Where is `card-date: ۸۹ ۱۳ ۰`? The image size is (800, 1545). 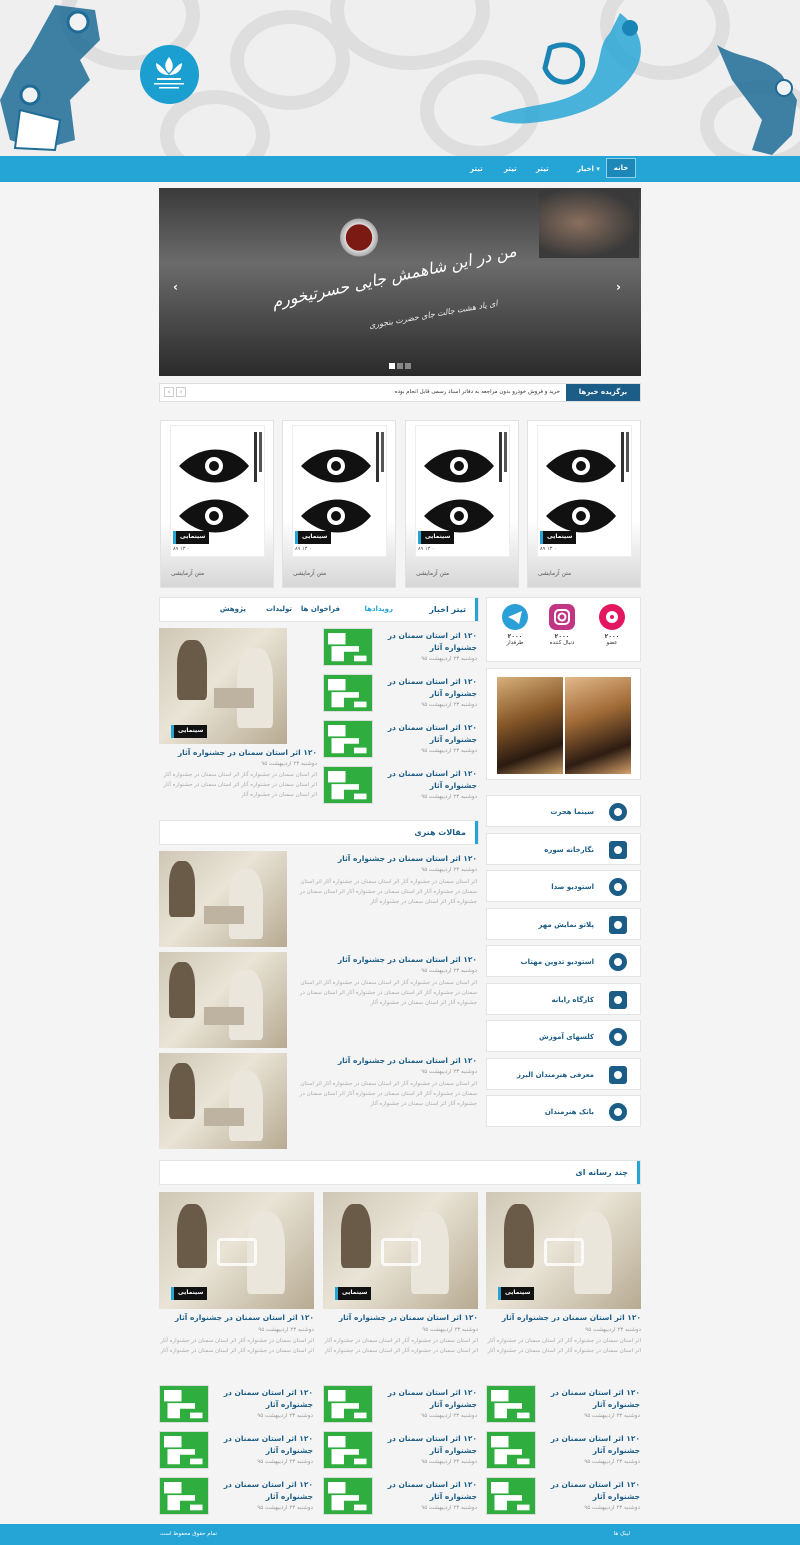
card-date: ۸۹ ۱۳ ۰ is located at coordinates (303, 549).